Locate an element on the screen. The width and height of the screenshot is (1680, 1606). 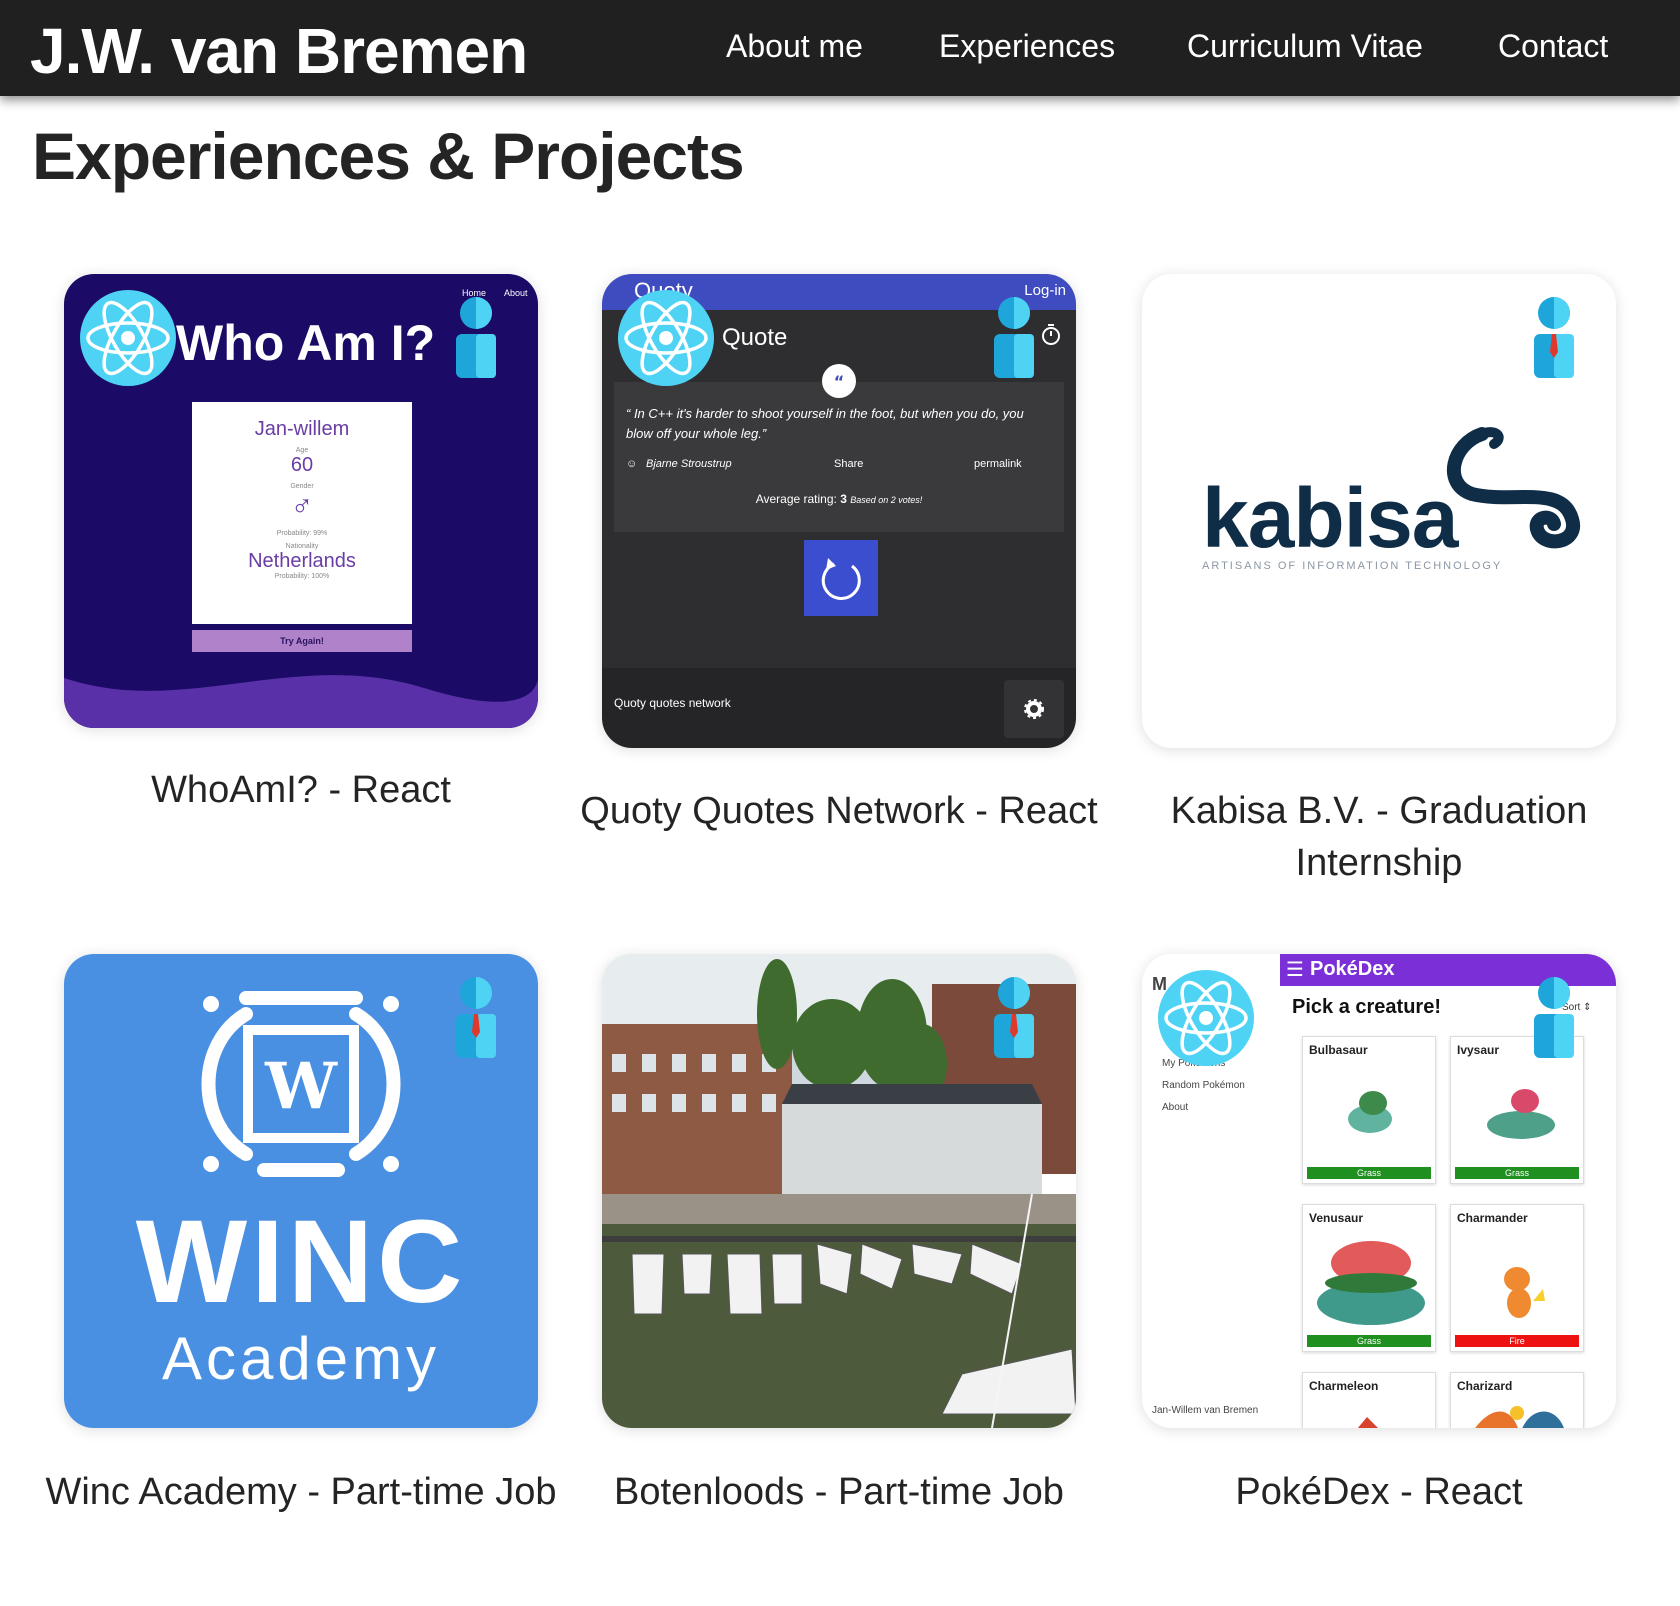
pokemon-name: Ivysaur is located at coordinates (1478, 1050).